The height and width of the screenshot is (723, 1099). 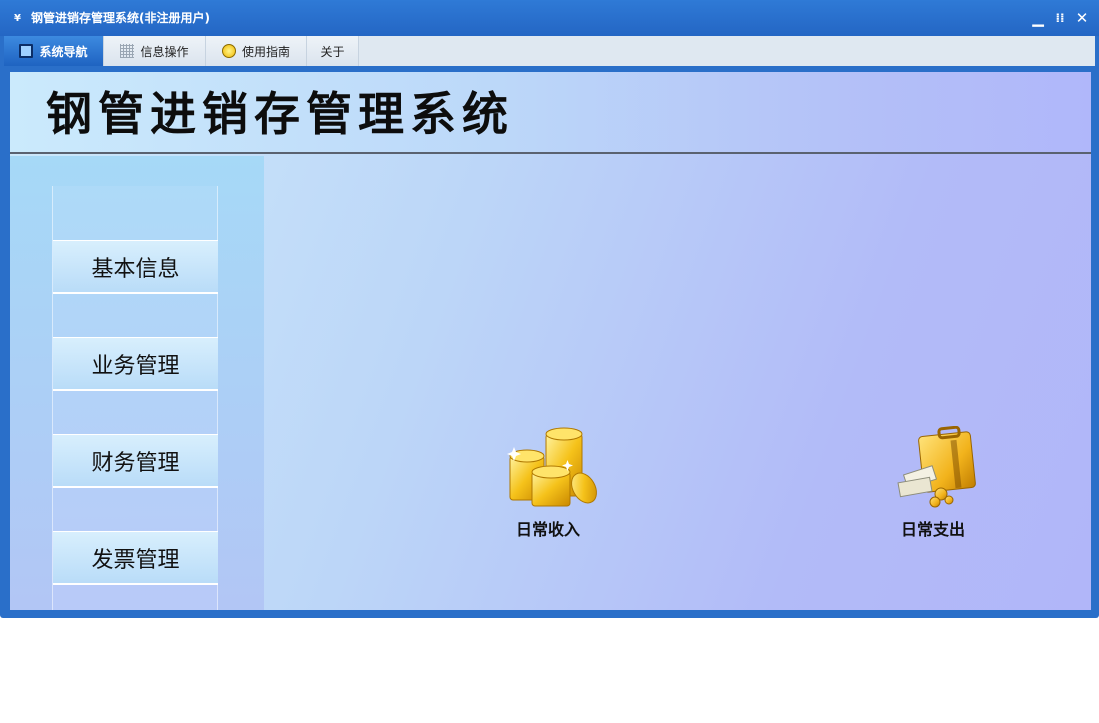 What do you see at coordinates (549, 18) in the screenshot?
I see `title-bar: ¥ 钢管进销存管理系统(非注册用户) ▁ ⁞⁞ ✕` at bounding box center [549, 18].